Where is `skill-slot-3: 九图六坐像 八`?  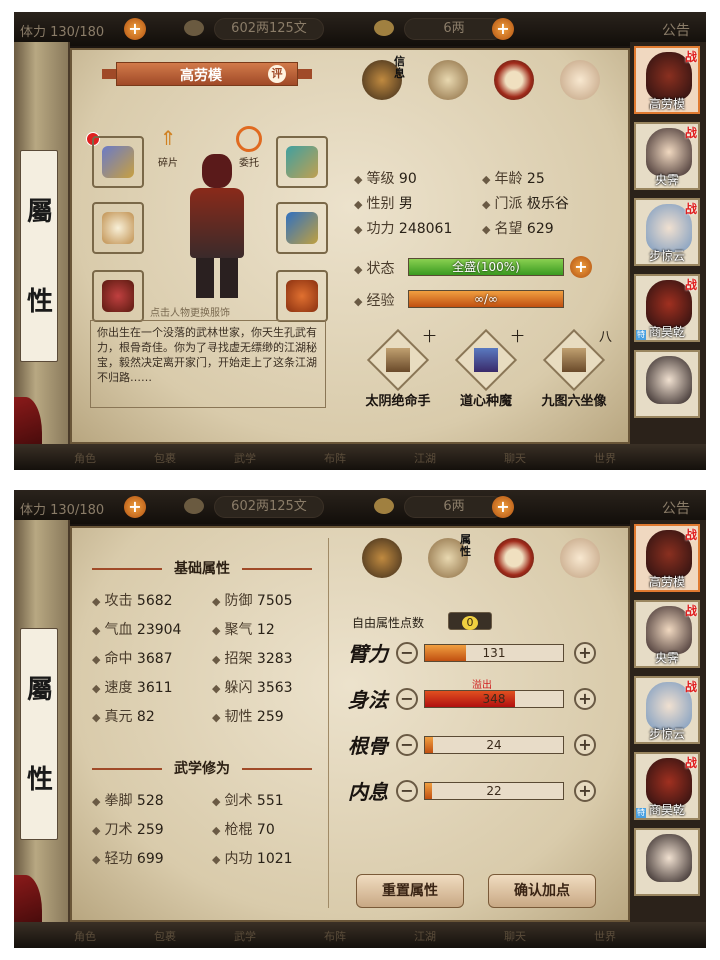 skill-slot-3: 九图六坐像 八 is located at coordinates (574, 368).